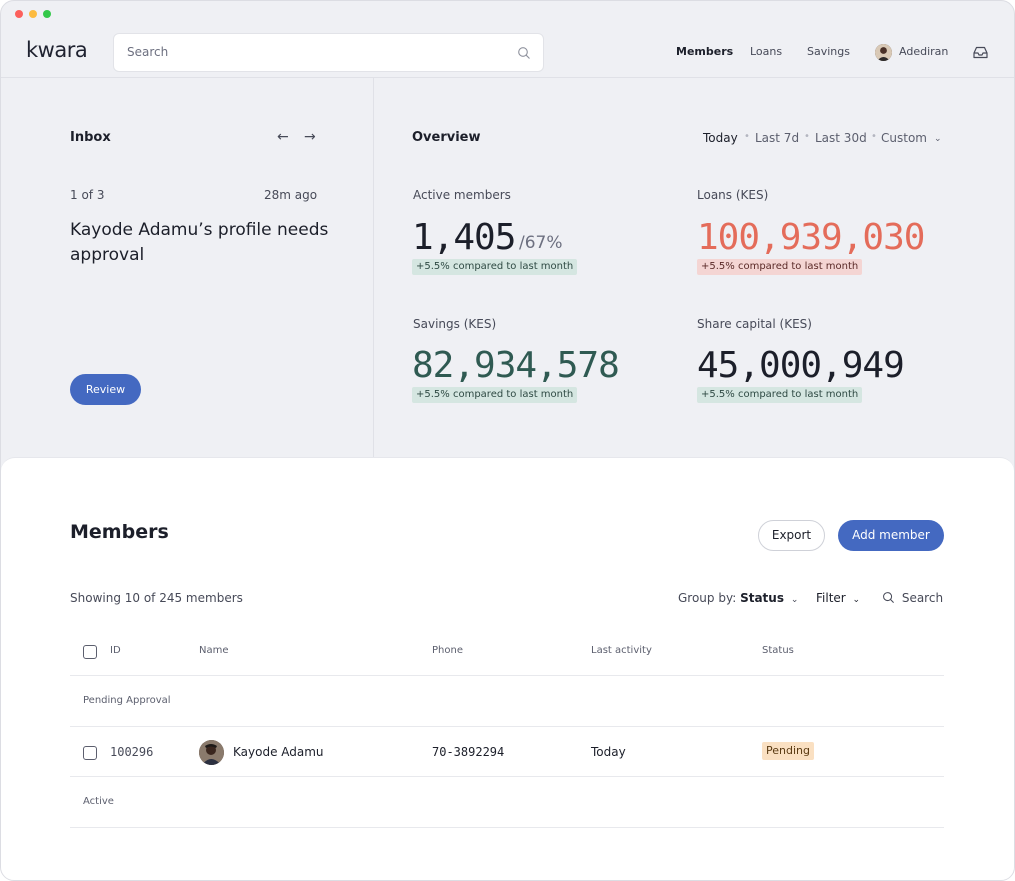  Describe the element at coordinates (831, 598) in the screenshot. I see `filter-label: Filter` at that location.